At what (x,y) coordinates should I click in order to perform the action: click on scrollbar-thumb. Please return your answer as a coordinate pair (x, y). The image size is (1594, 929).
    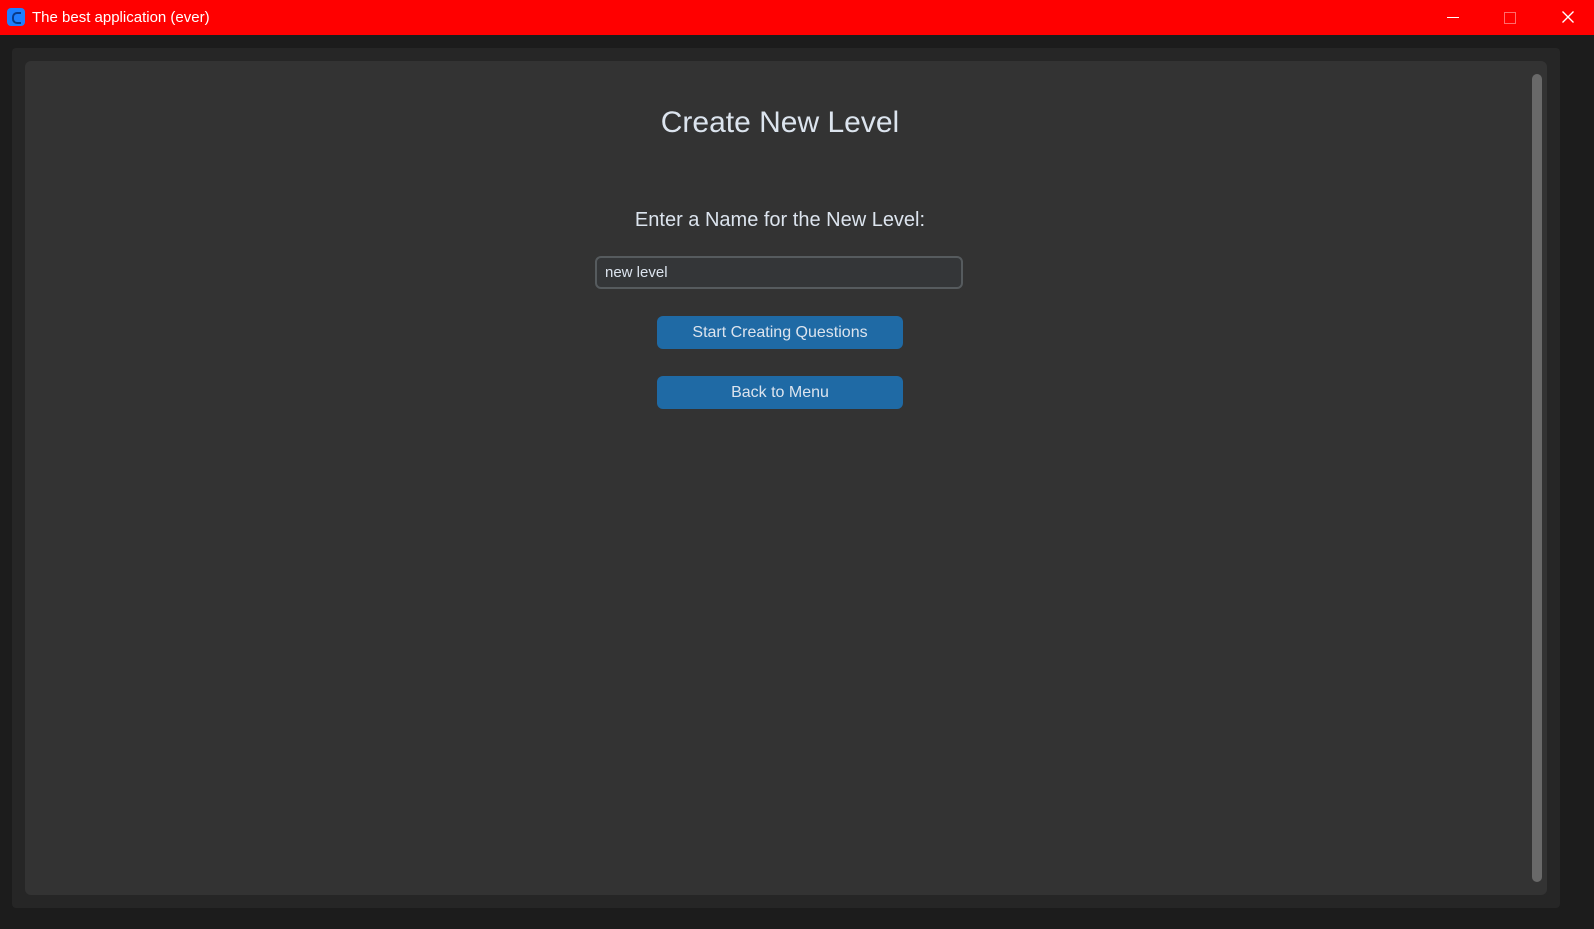
    Looking at the image, I should click on (1537, 478).